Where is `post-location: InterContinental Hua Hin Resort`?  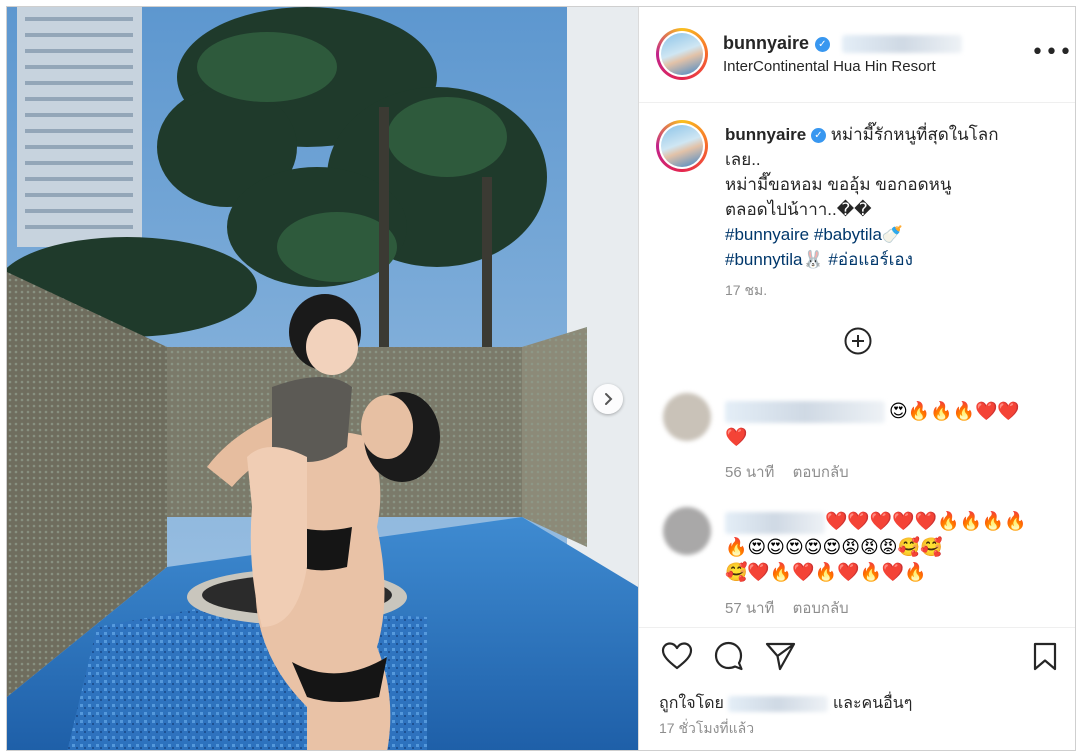
post-location: InterContinental Hua Hin Resort is located at coordinates (829, 66).